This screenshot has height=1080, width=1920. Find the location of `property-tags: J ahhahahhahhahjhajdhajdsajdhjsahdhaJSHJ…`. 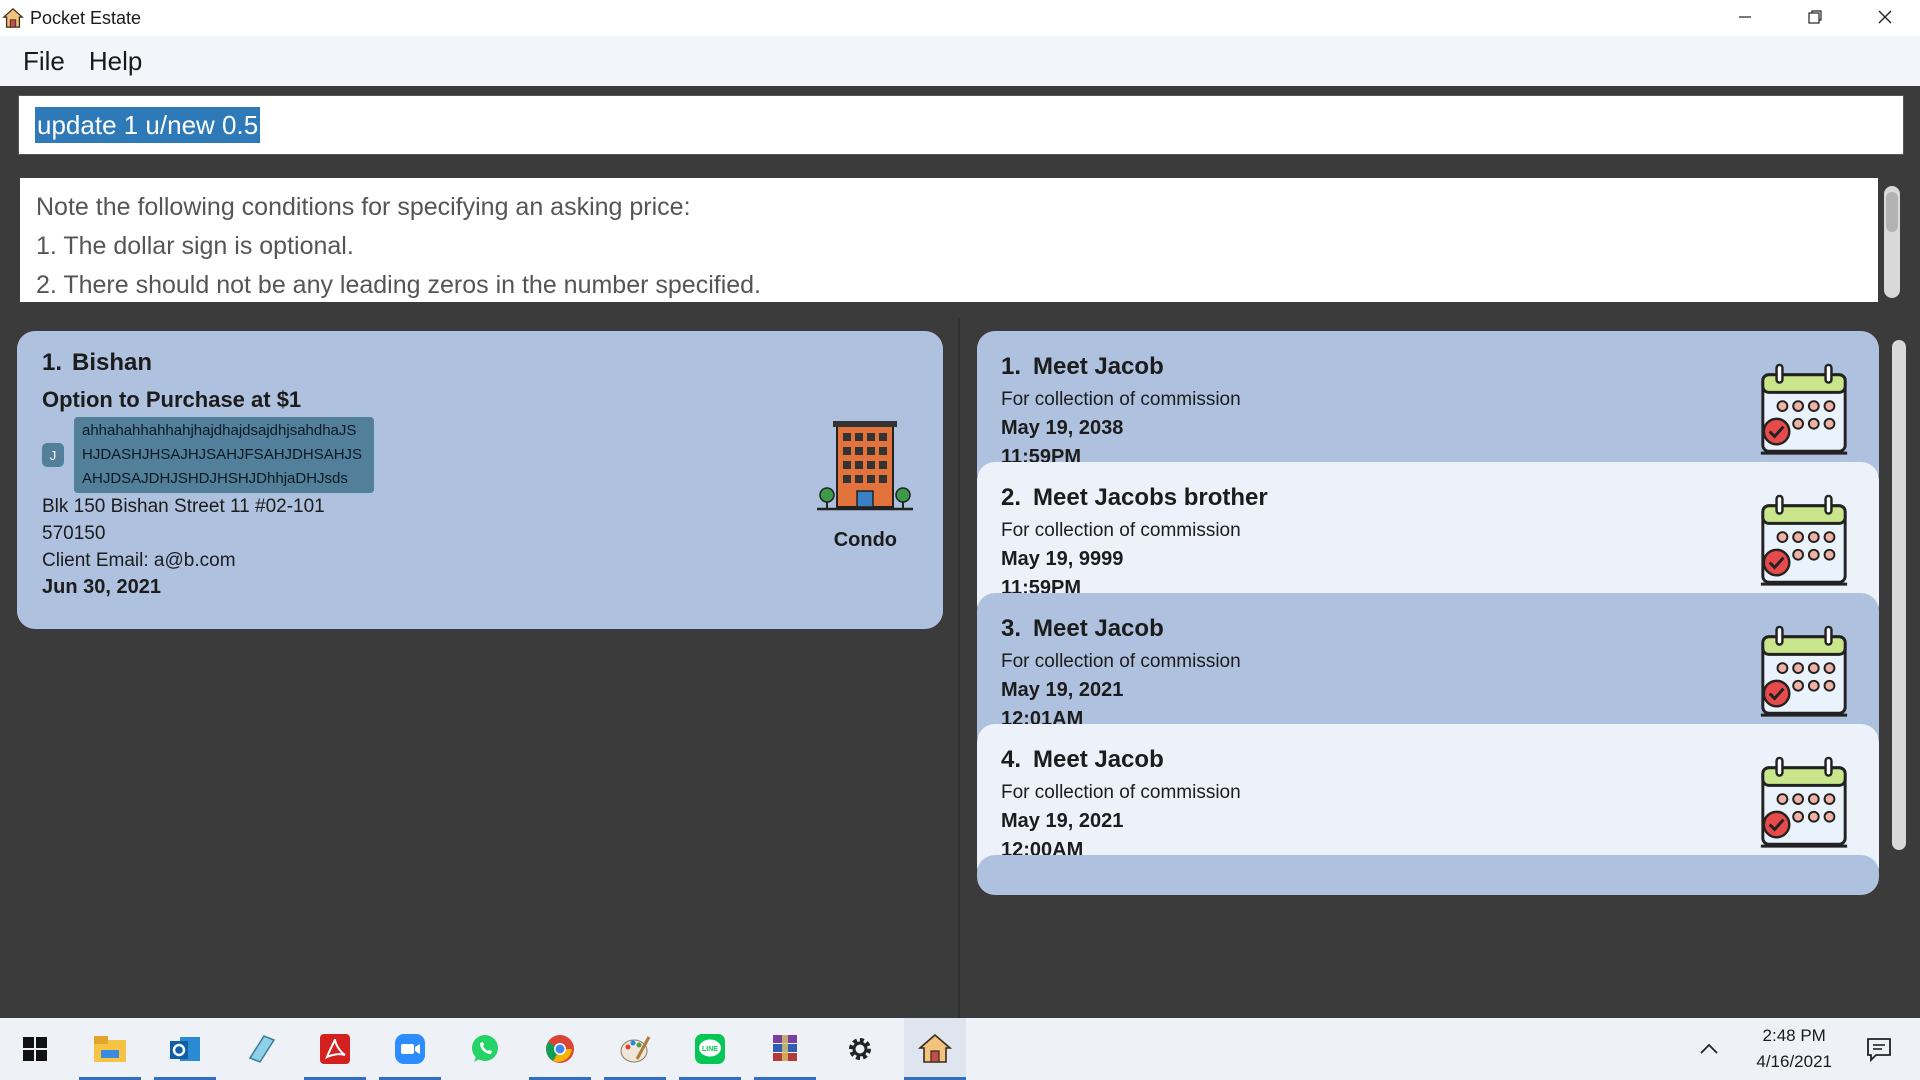

property-tags: J ahhahahhahhahjhajdhajdsajdhjsahdhaJSHJ… is located at coordinates (480, 455).